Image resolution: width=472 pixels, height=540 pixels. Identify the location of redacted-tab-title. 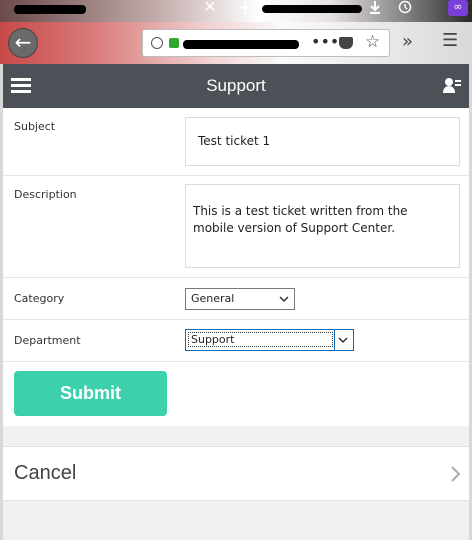
(50, 9).